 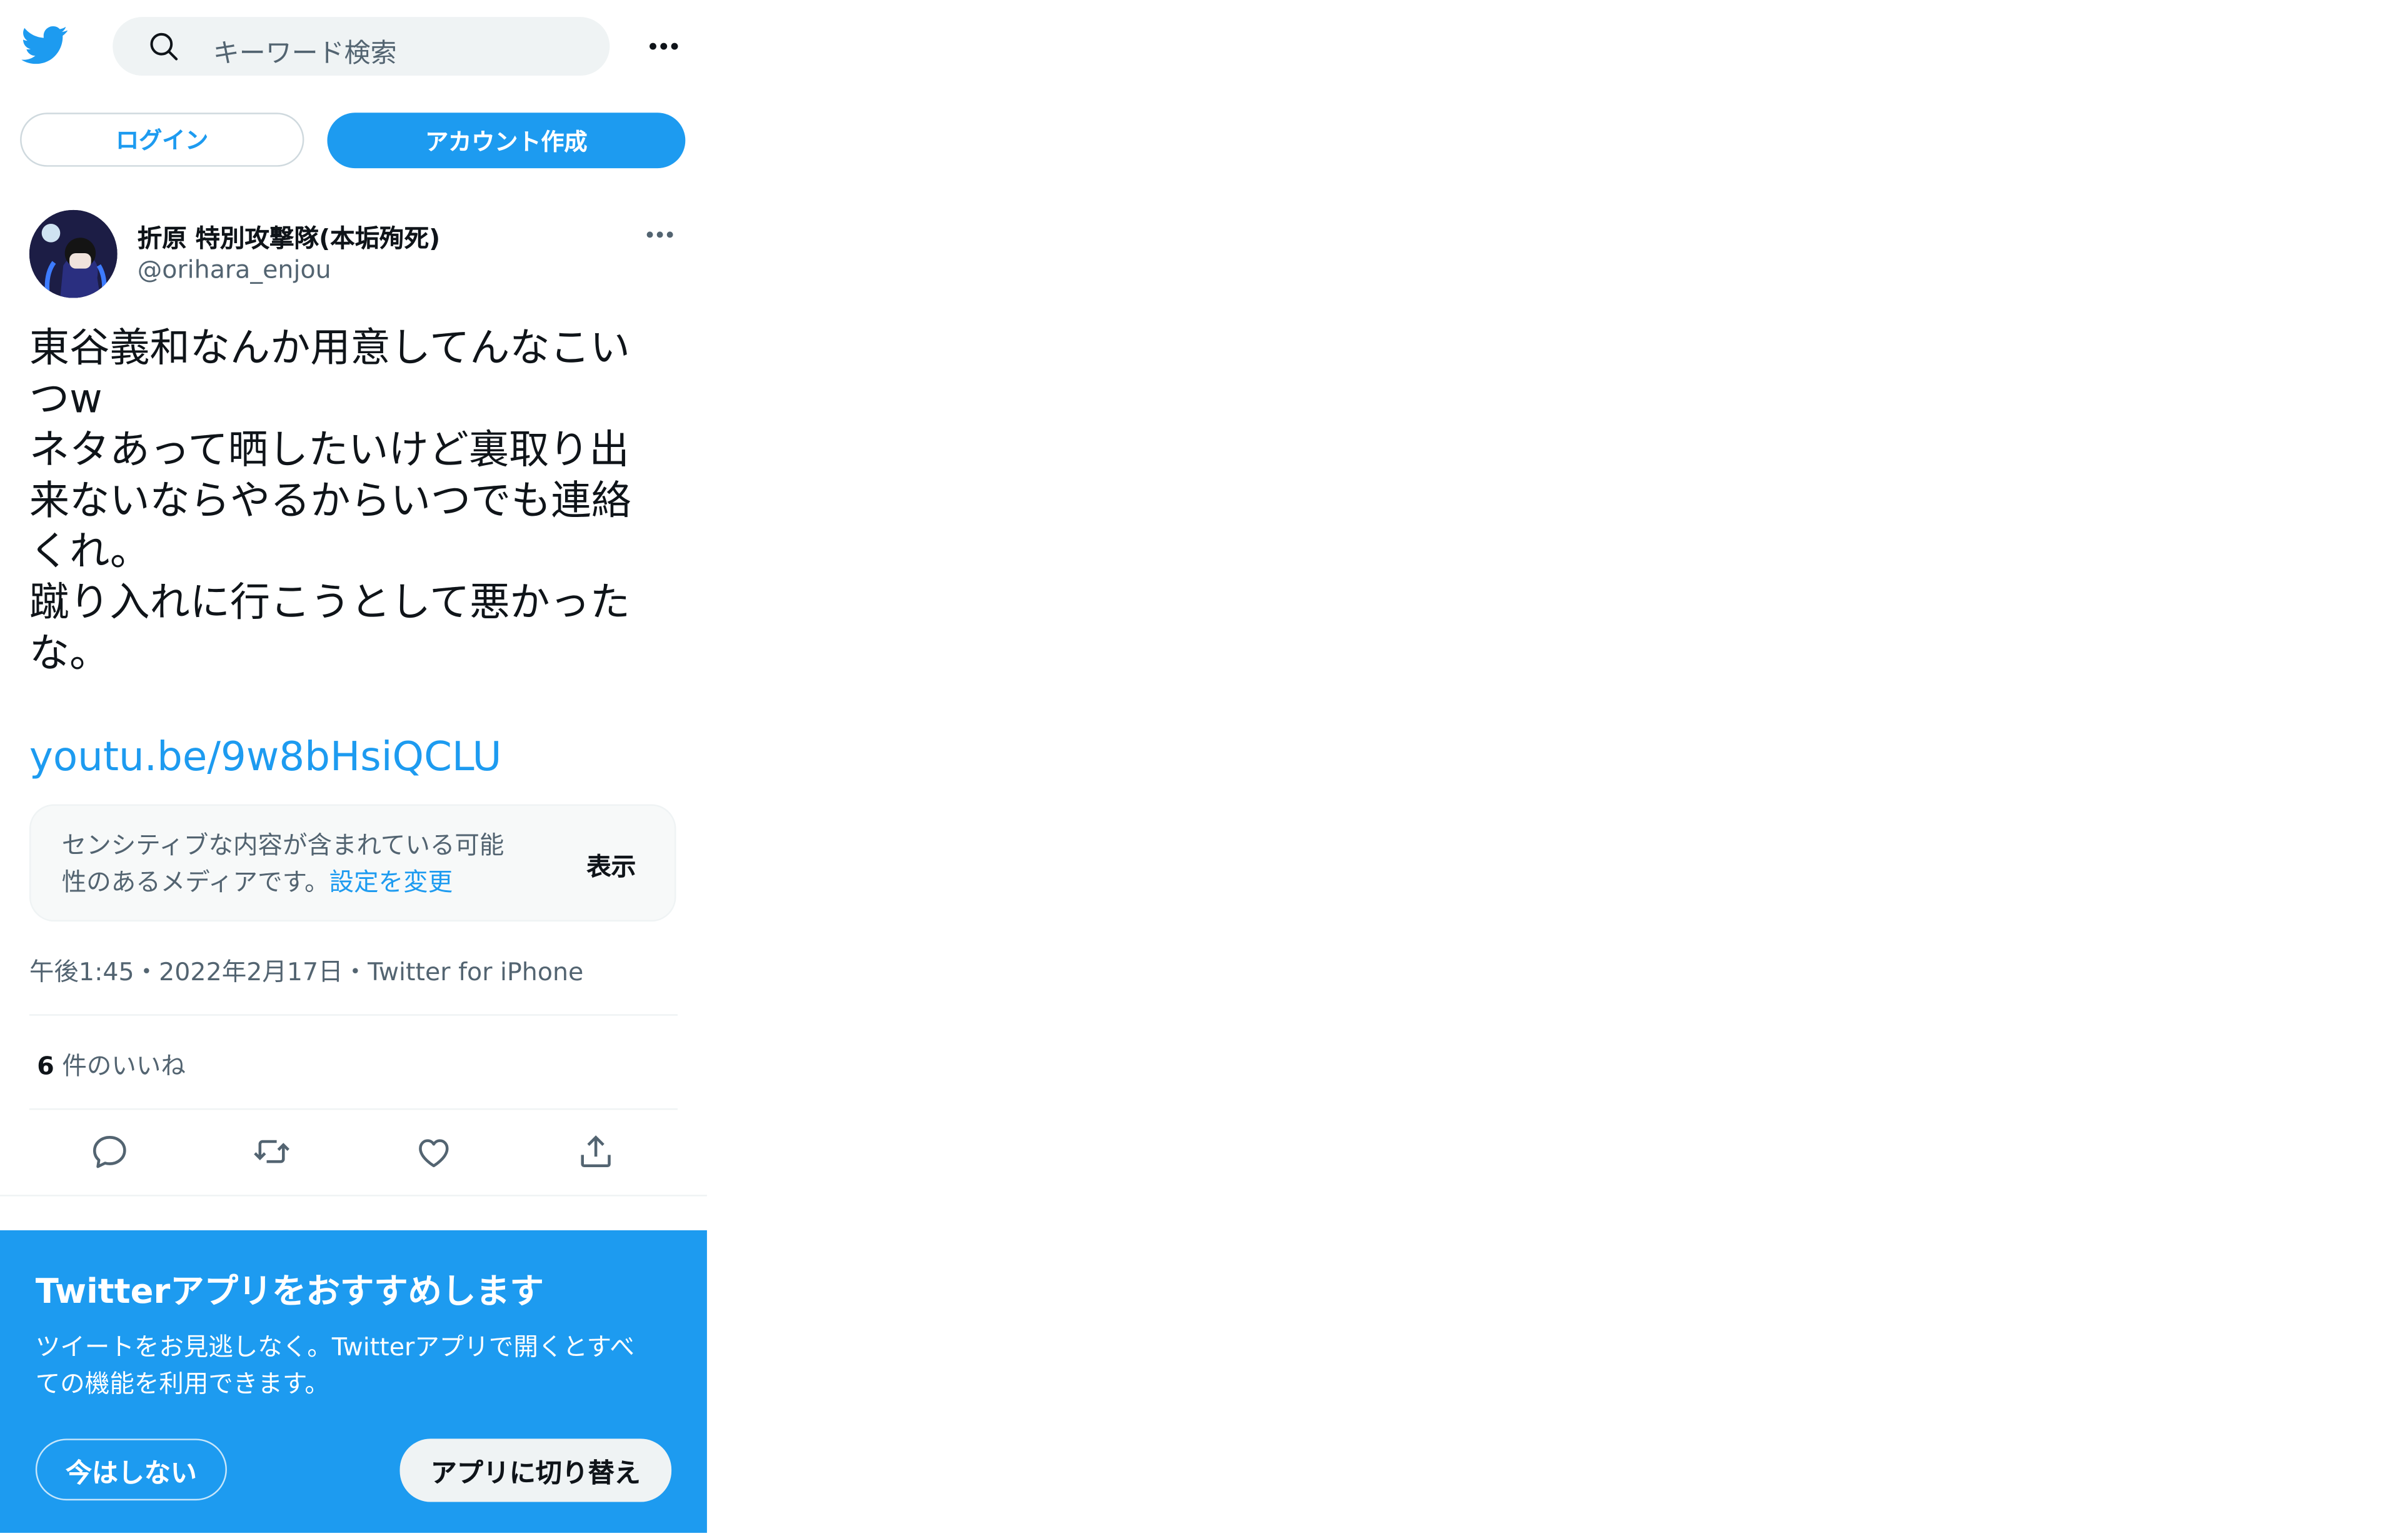 What do you see at coordinates (162, 140) in the screenshot?
I see `login-button: ログイン` at bounding box center [162, 140].